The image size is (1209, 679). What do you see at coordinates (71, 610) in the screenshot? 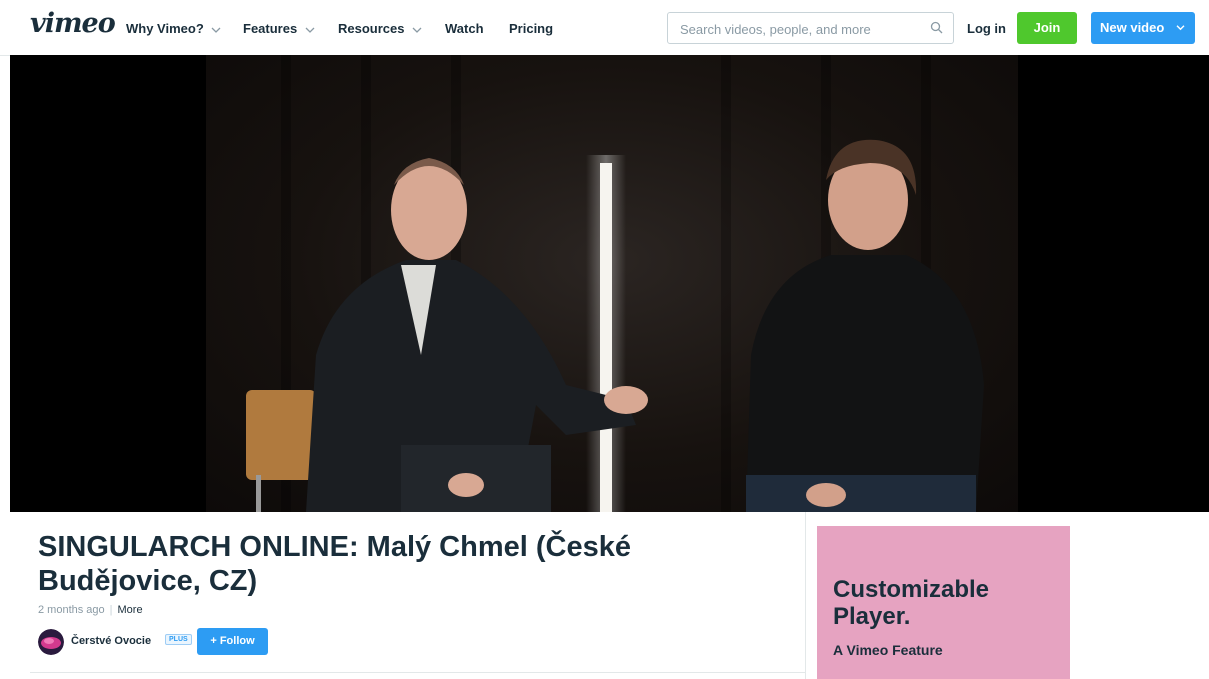
I see `posted-date: 2 months ago` at bounding box center [71, 610].